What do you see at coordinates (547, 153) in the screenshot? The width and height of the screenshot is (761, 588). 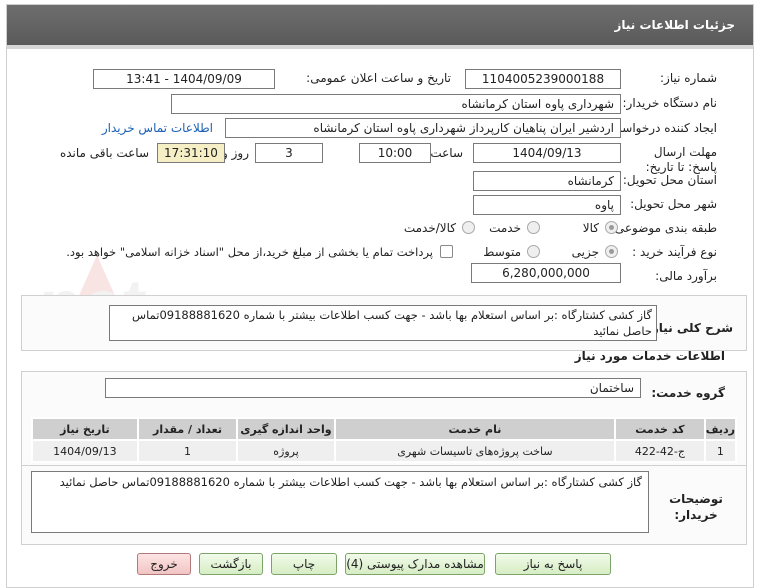 I see `deadline-date-field: 1404/09/13` at bounding box center [547, 153].